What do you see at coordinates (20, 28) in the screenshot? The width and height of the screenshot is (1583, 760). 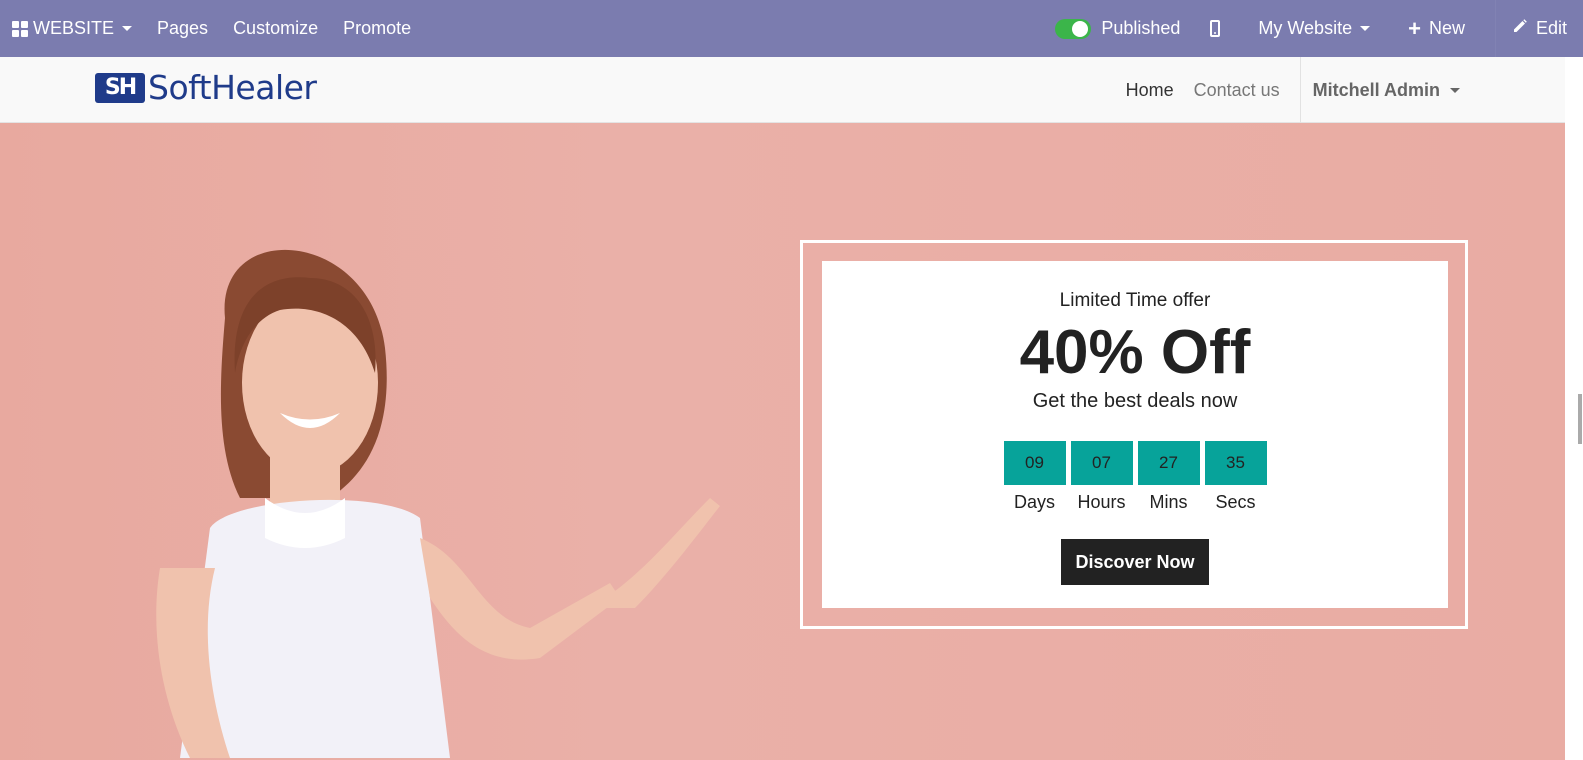 I see `apps-grid-icon` at bounding box center [20, 28].